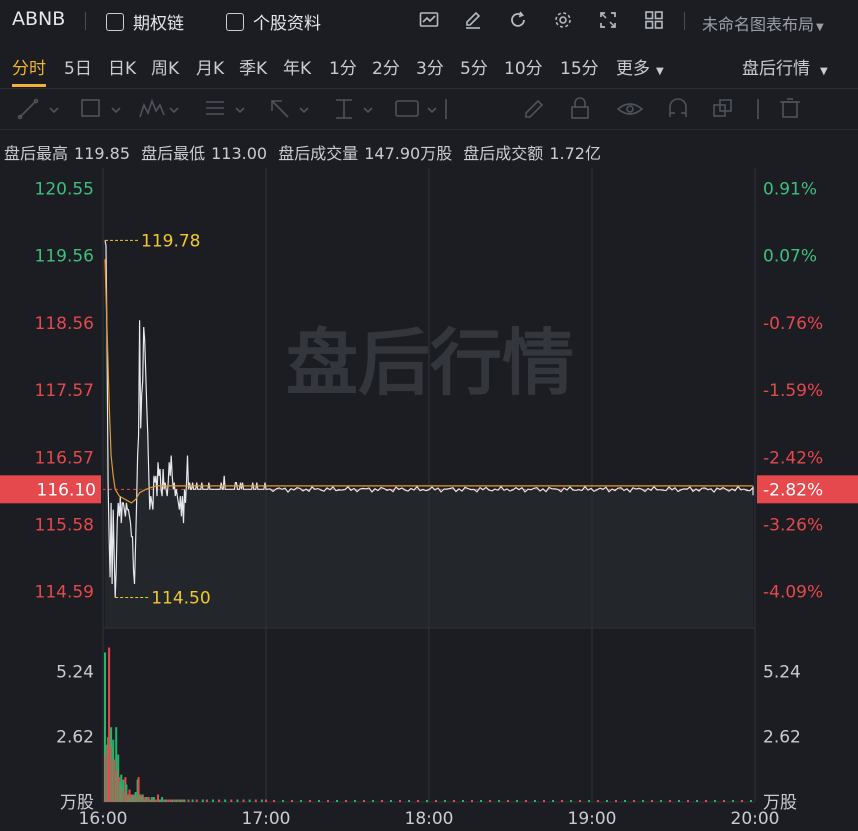 The width and height of the screenshot is (858, 831). Describe the element at coordinates (215, 108) in the screenshot. I see `fib-icon` at that location.